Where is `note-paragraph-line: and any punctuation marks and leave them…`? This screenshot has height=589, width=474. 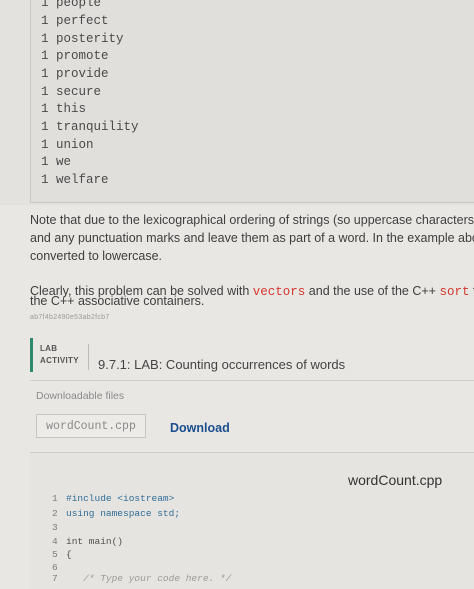 note-paragraph-line: and any punctuation marks and leave them… is located at coordinates (252, 238).